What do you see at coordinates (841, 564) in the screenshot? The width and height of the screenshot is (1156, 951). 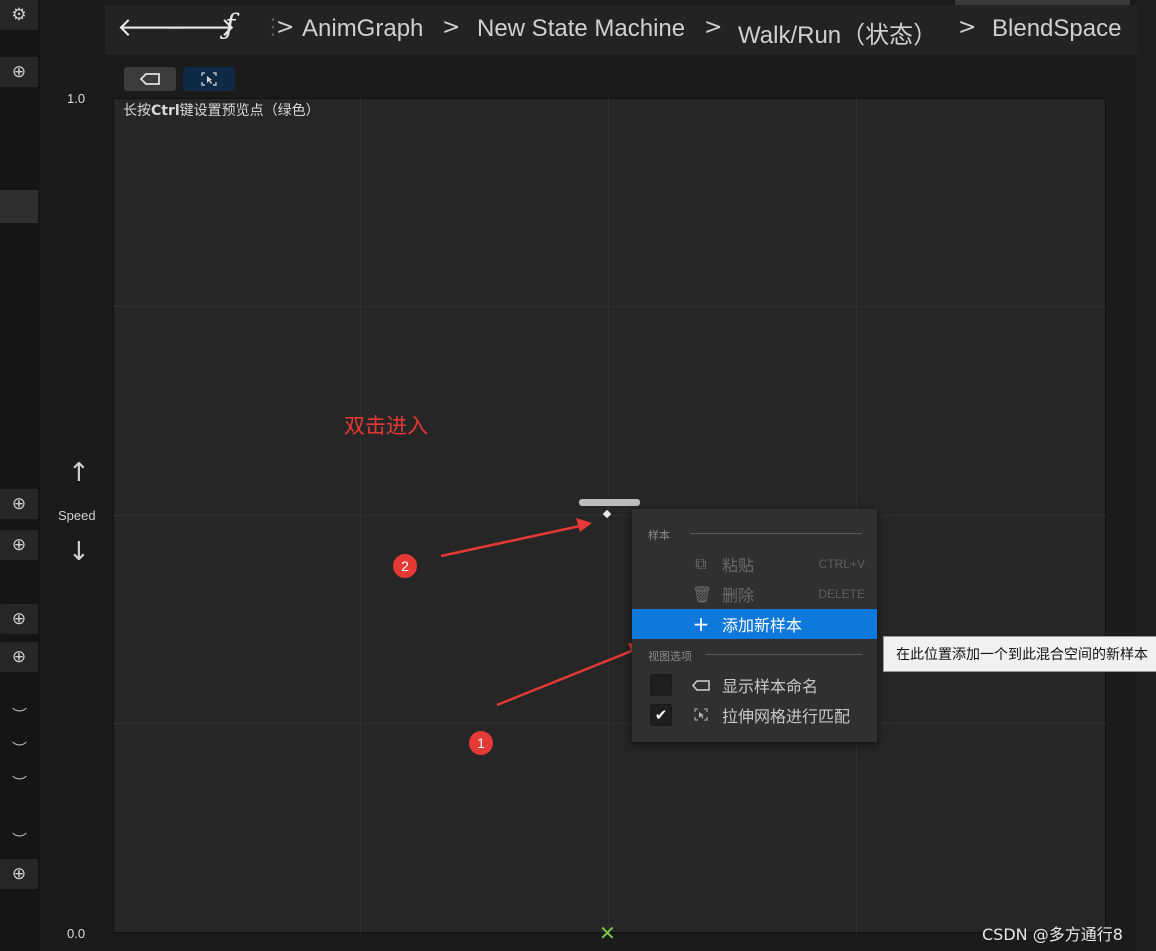 I see `paste-shortcut: CTRL+V` at bounding box center [841, 564].